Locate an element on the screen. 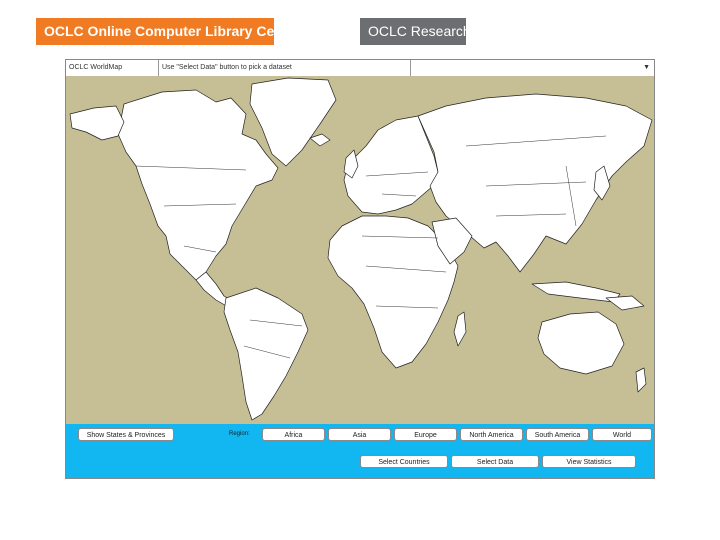  region-button-north-america: North America is located at coordinates (491, 434).